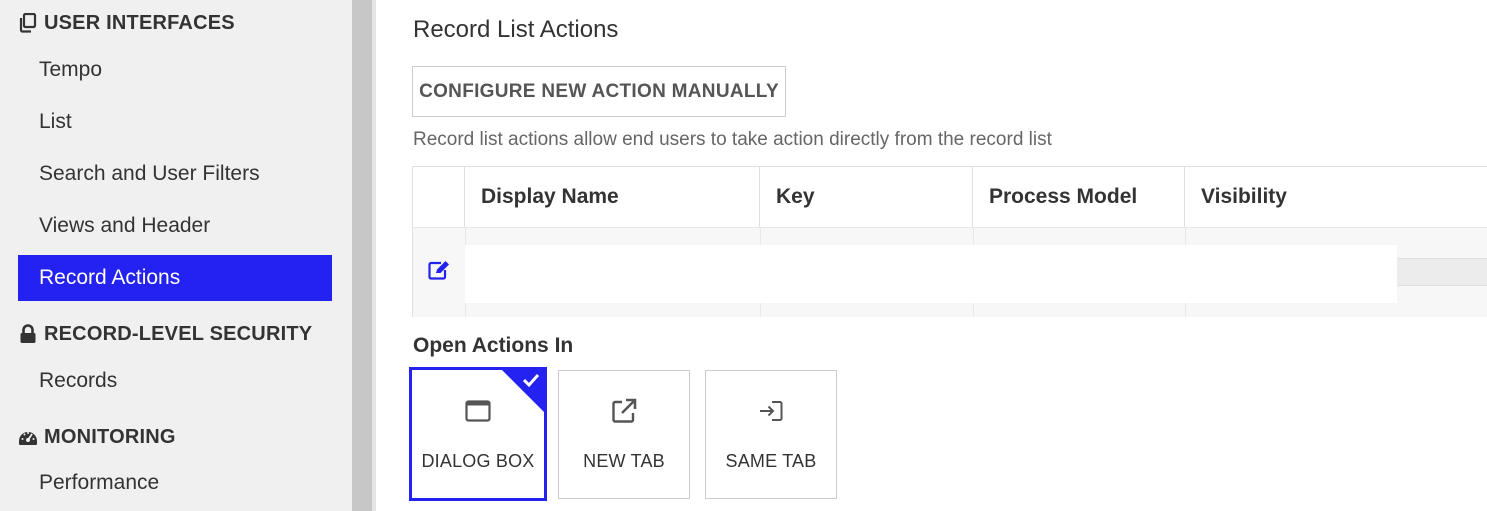 The image size is (1487, 511). I want to click on configure-new-action-button: CONFIGURE NEW ACTION MANUALLY, so click(599, 91).